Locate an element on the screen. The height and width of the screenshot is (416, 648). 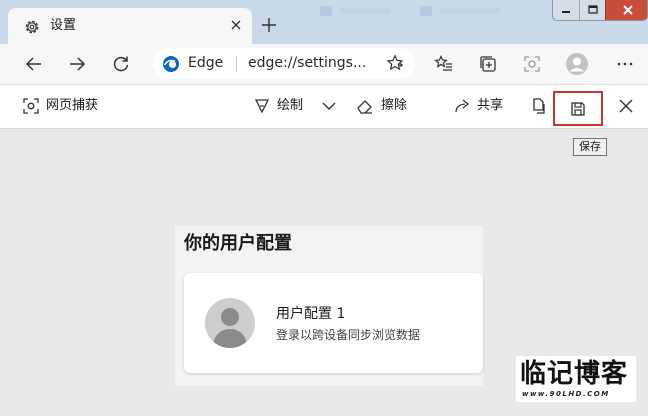
save-tooltip: 保存 is located at coordinates (590, 147).